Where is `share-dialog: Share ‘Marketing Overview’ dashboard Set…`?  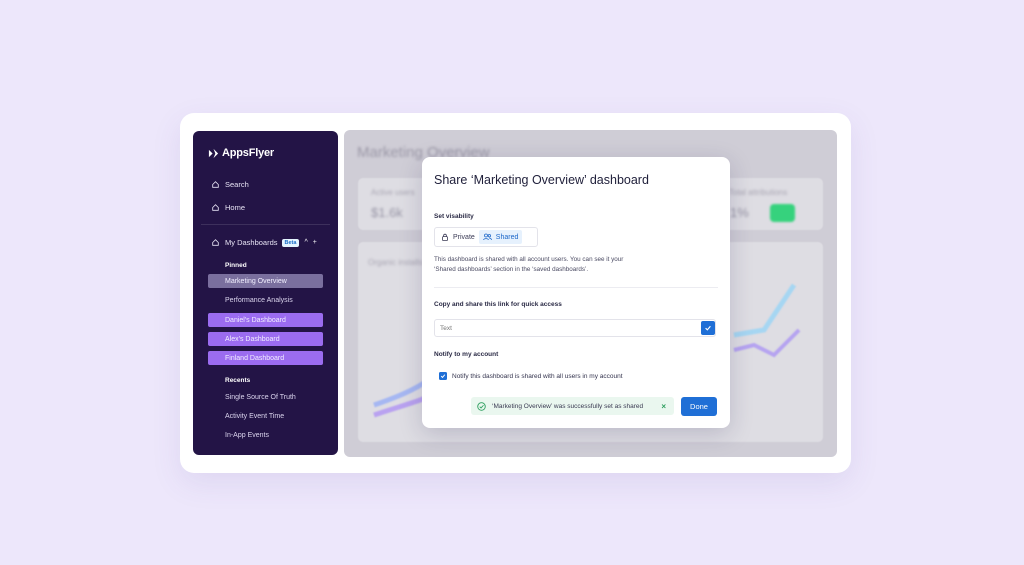
share-dialog: Share ‘Marketing Overview’ dashboard Set… is located at coordinates (576, 292).